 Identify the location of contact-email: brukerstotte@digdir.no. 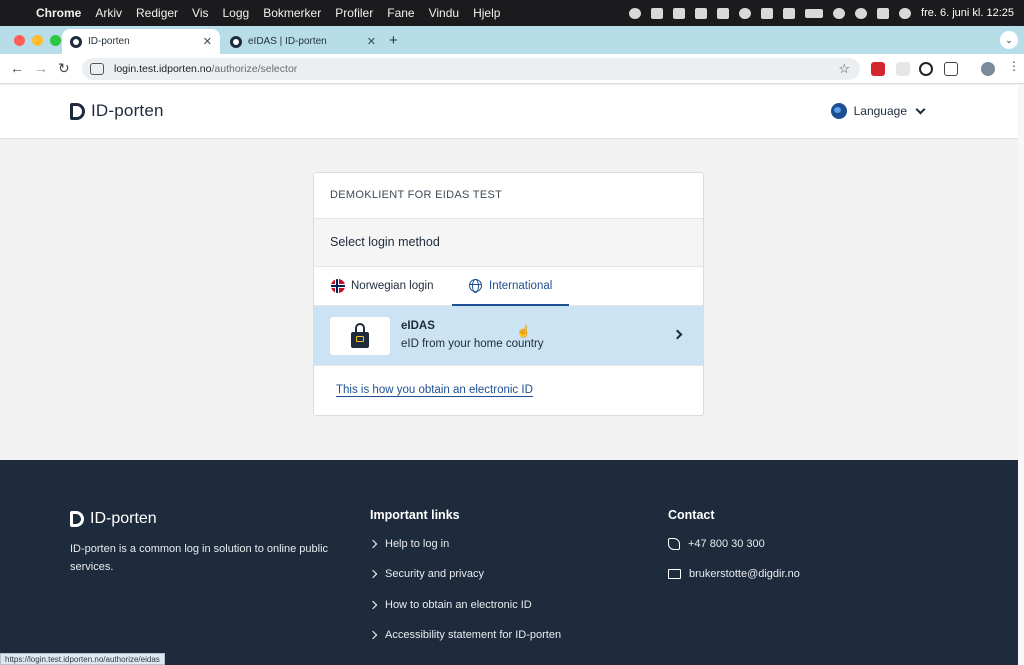
(734, 574).